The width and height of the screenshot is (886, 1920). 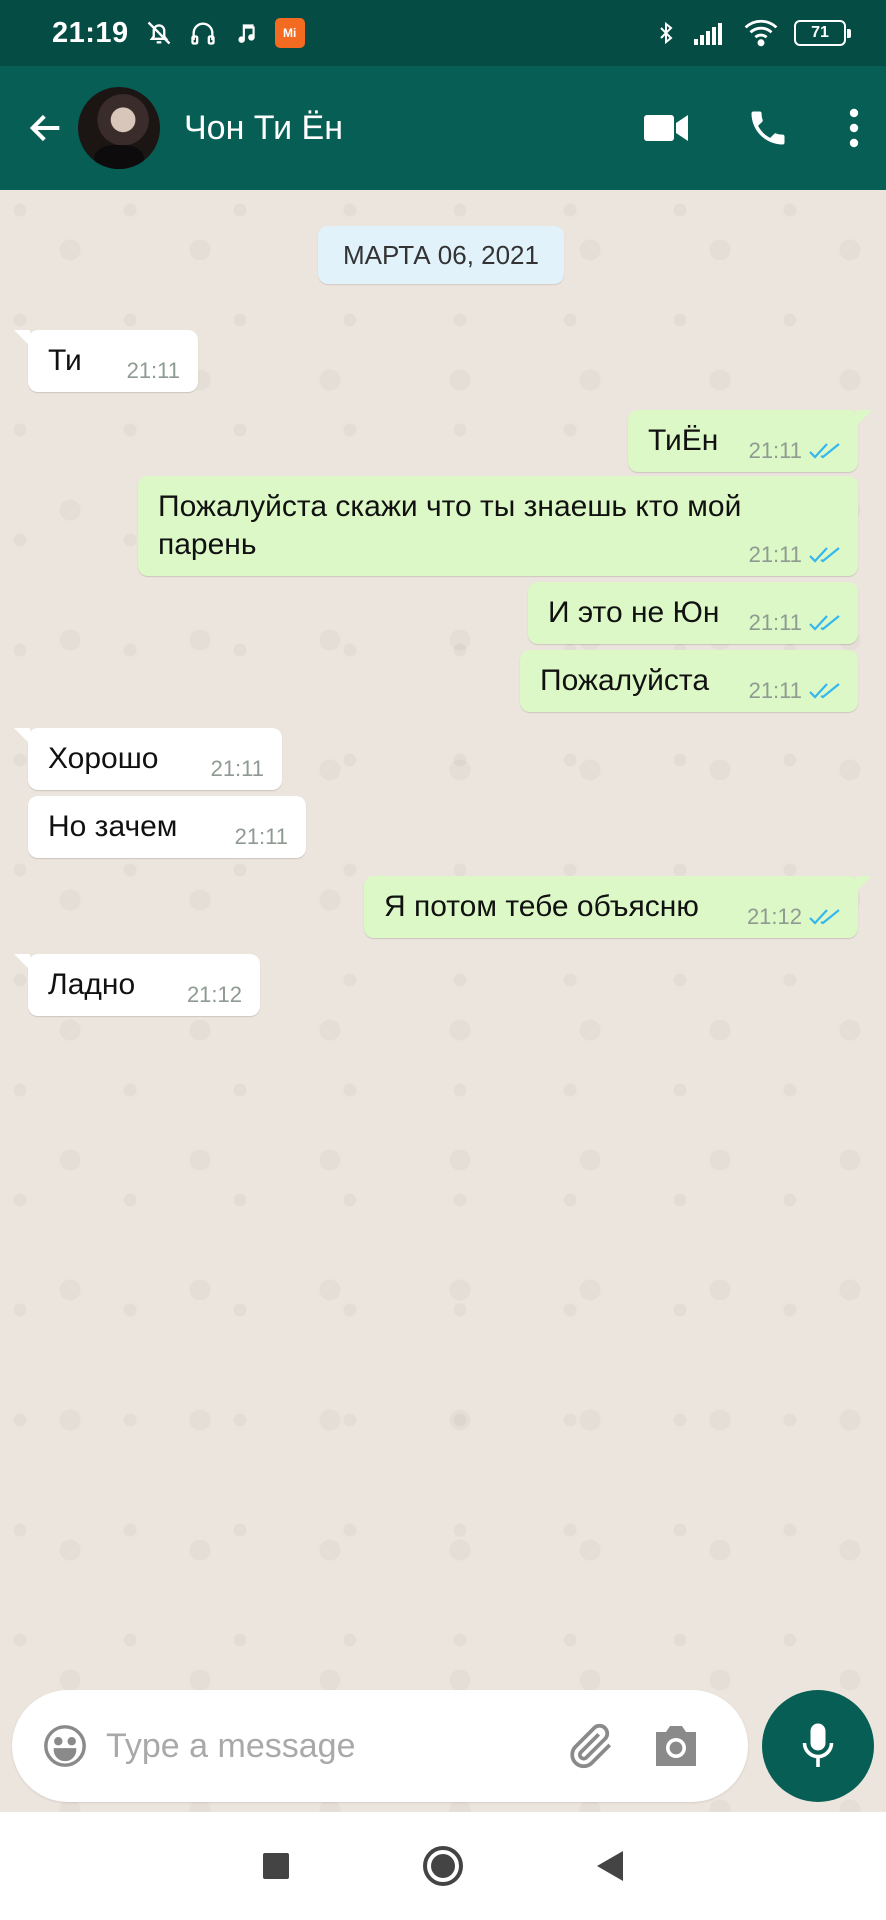 I want to click on message-text: Но зачем, so click(x=113, y=826).